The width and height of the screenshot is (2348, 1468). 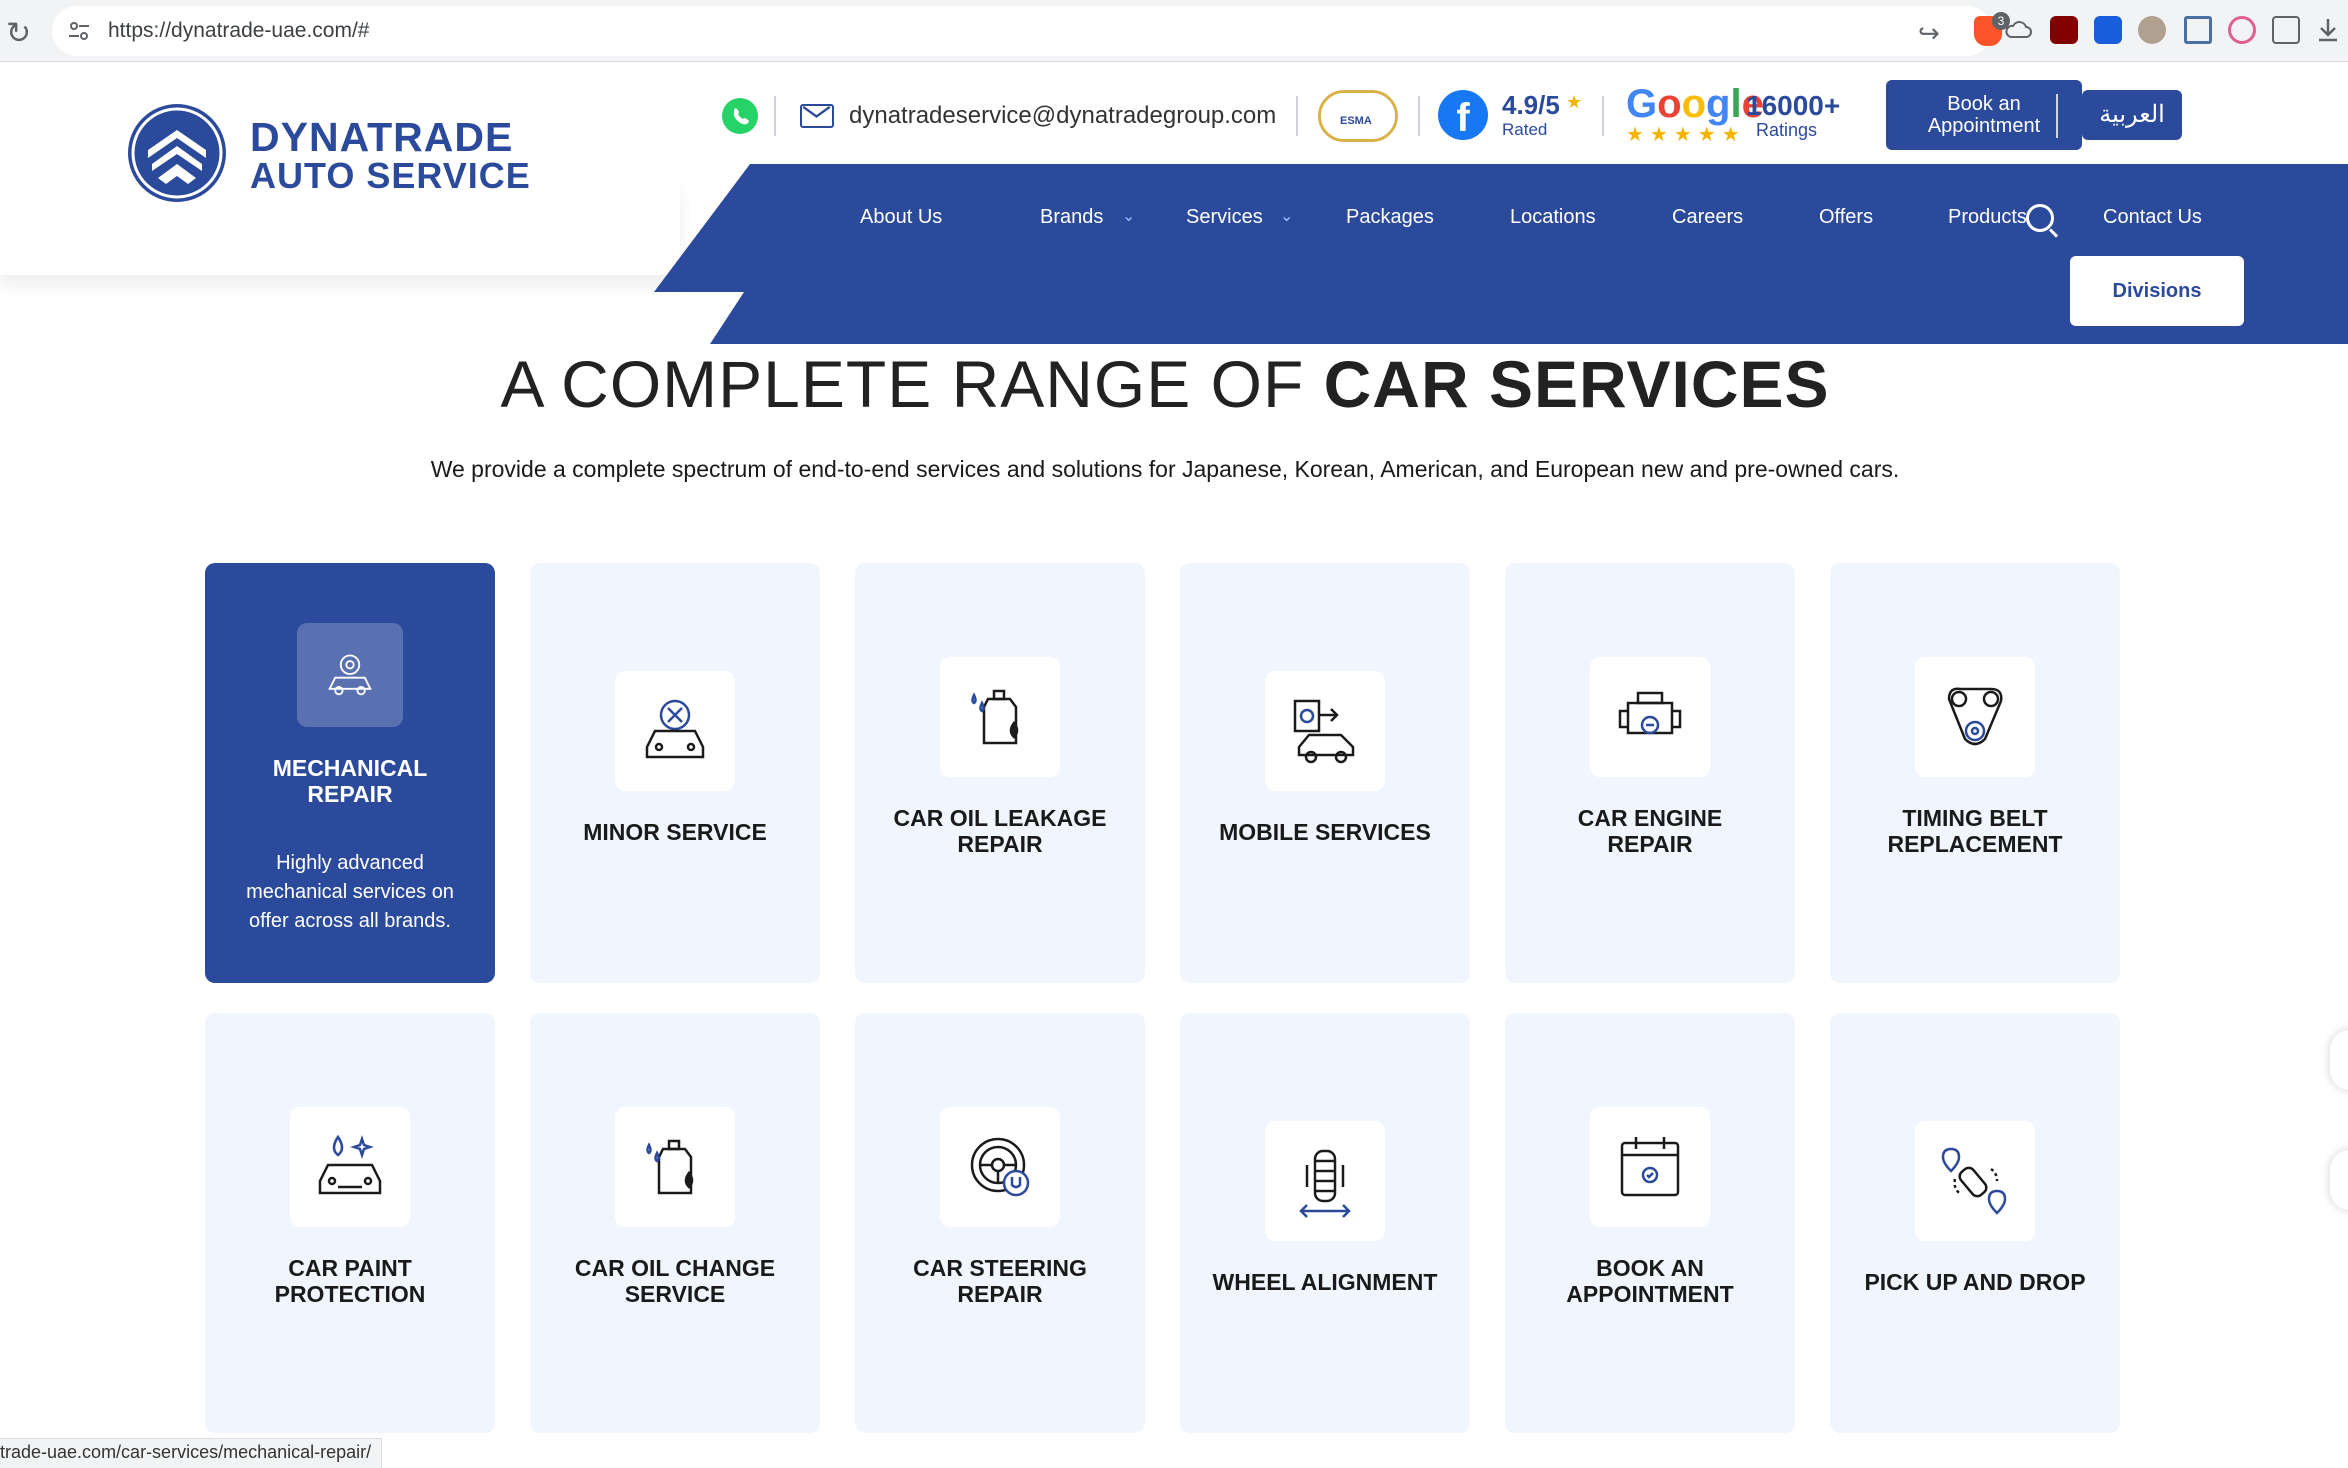 I want to click on cloud-icon, so click(x=2018, y=30).